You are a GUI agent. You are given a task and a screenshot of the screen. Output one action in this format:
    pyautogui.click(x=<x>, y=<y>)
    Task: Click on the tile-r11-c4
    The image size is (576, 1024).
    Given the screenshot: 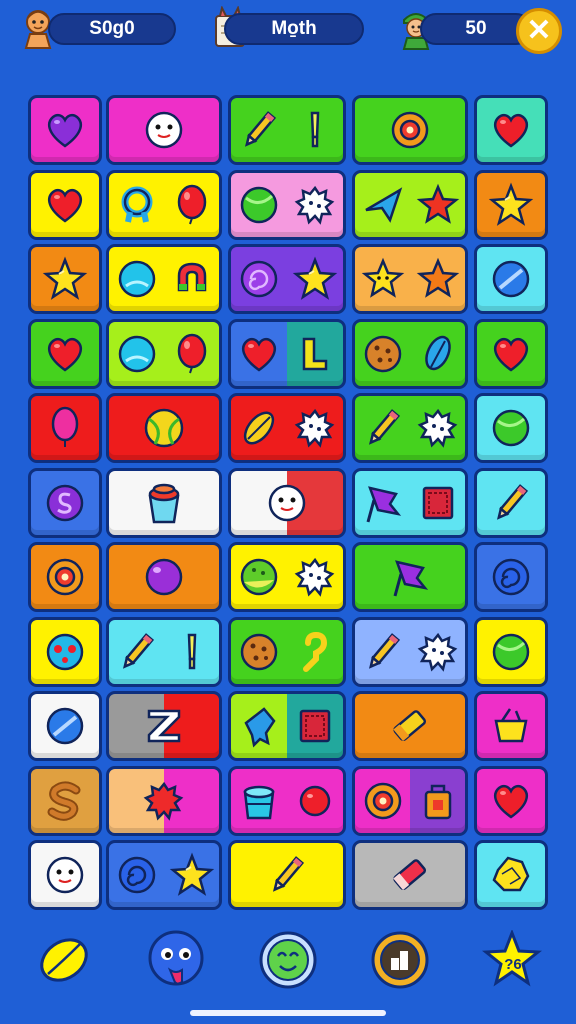 What is the action you would take?
    pyautogui.click(x=410, y=875)
    